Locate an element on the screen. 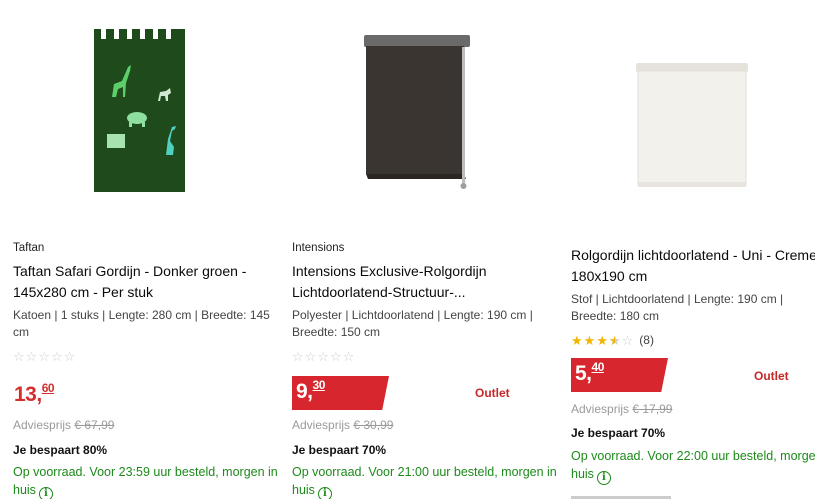 Image resolution: width=815 pixels, height=499 pixels. product-price: 9,30 is located at coordinates (340, 393).